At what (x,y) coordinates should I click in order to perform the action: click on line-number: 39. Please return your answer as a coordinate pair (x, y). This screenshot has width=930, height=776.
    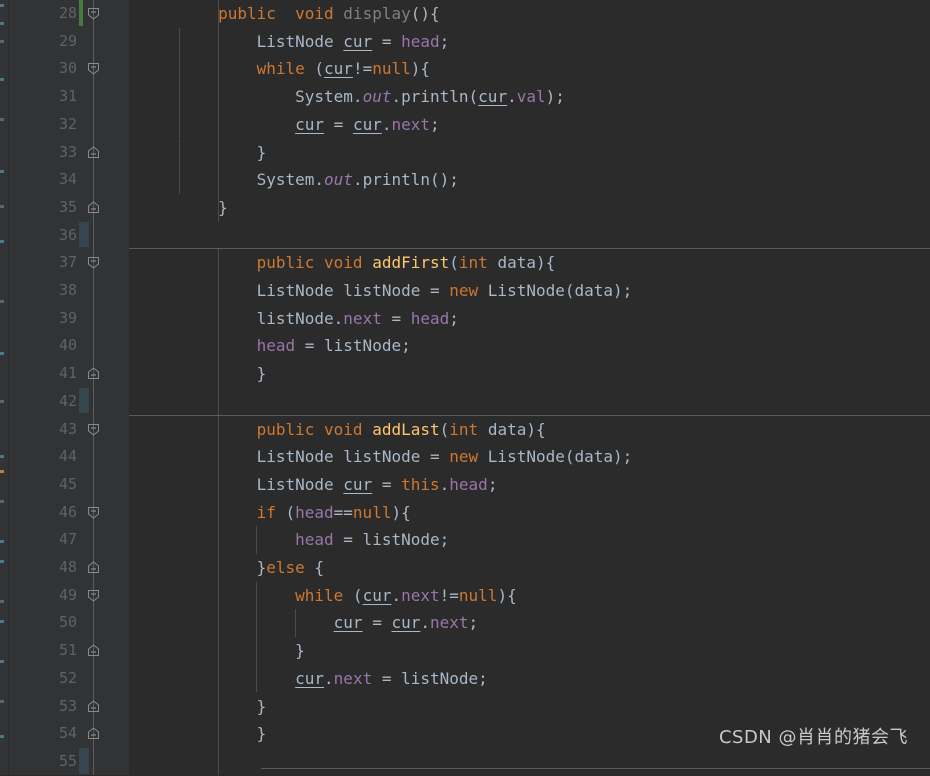
    Looking at the image, I should click on (55, 319).